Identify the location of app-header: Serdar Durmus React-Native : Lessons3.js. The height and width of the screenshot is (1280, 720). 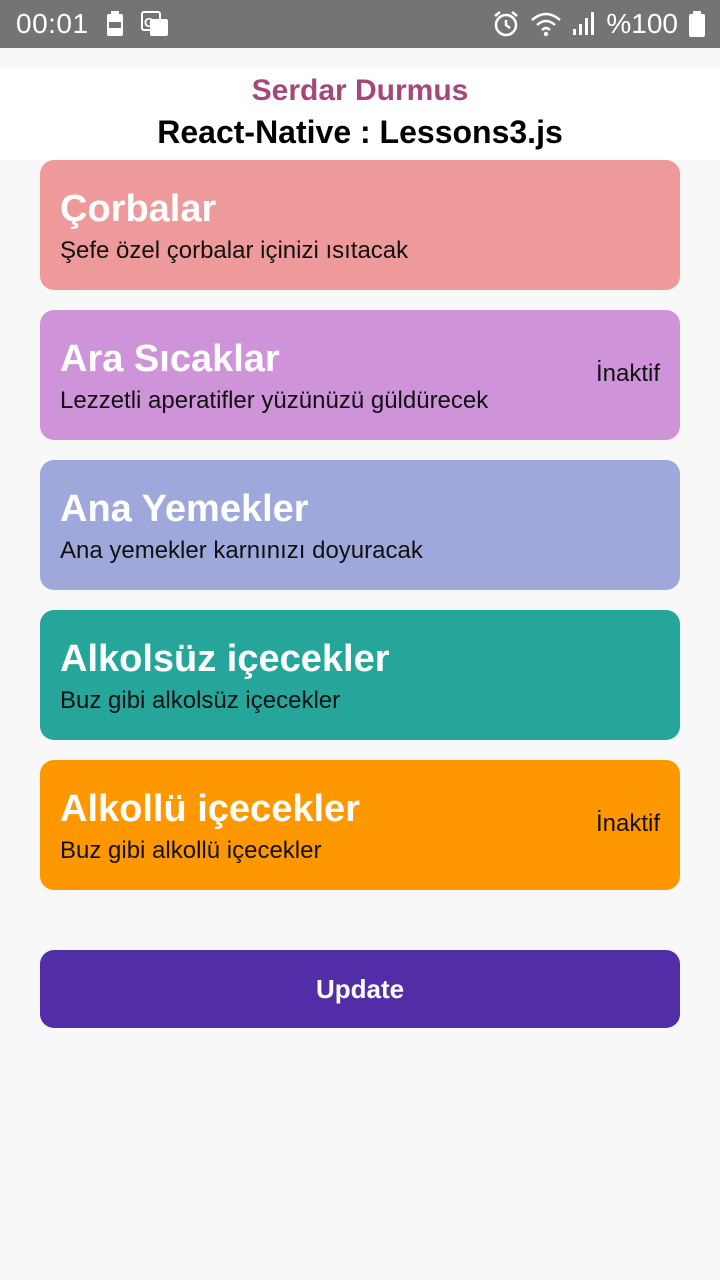
(360, 114).